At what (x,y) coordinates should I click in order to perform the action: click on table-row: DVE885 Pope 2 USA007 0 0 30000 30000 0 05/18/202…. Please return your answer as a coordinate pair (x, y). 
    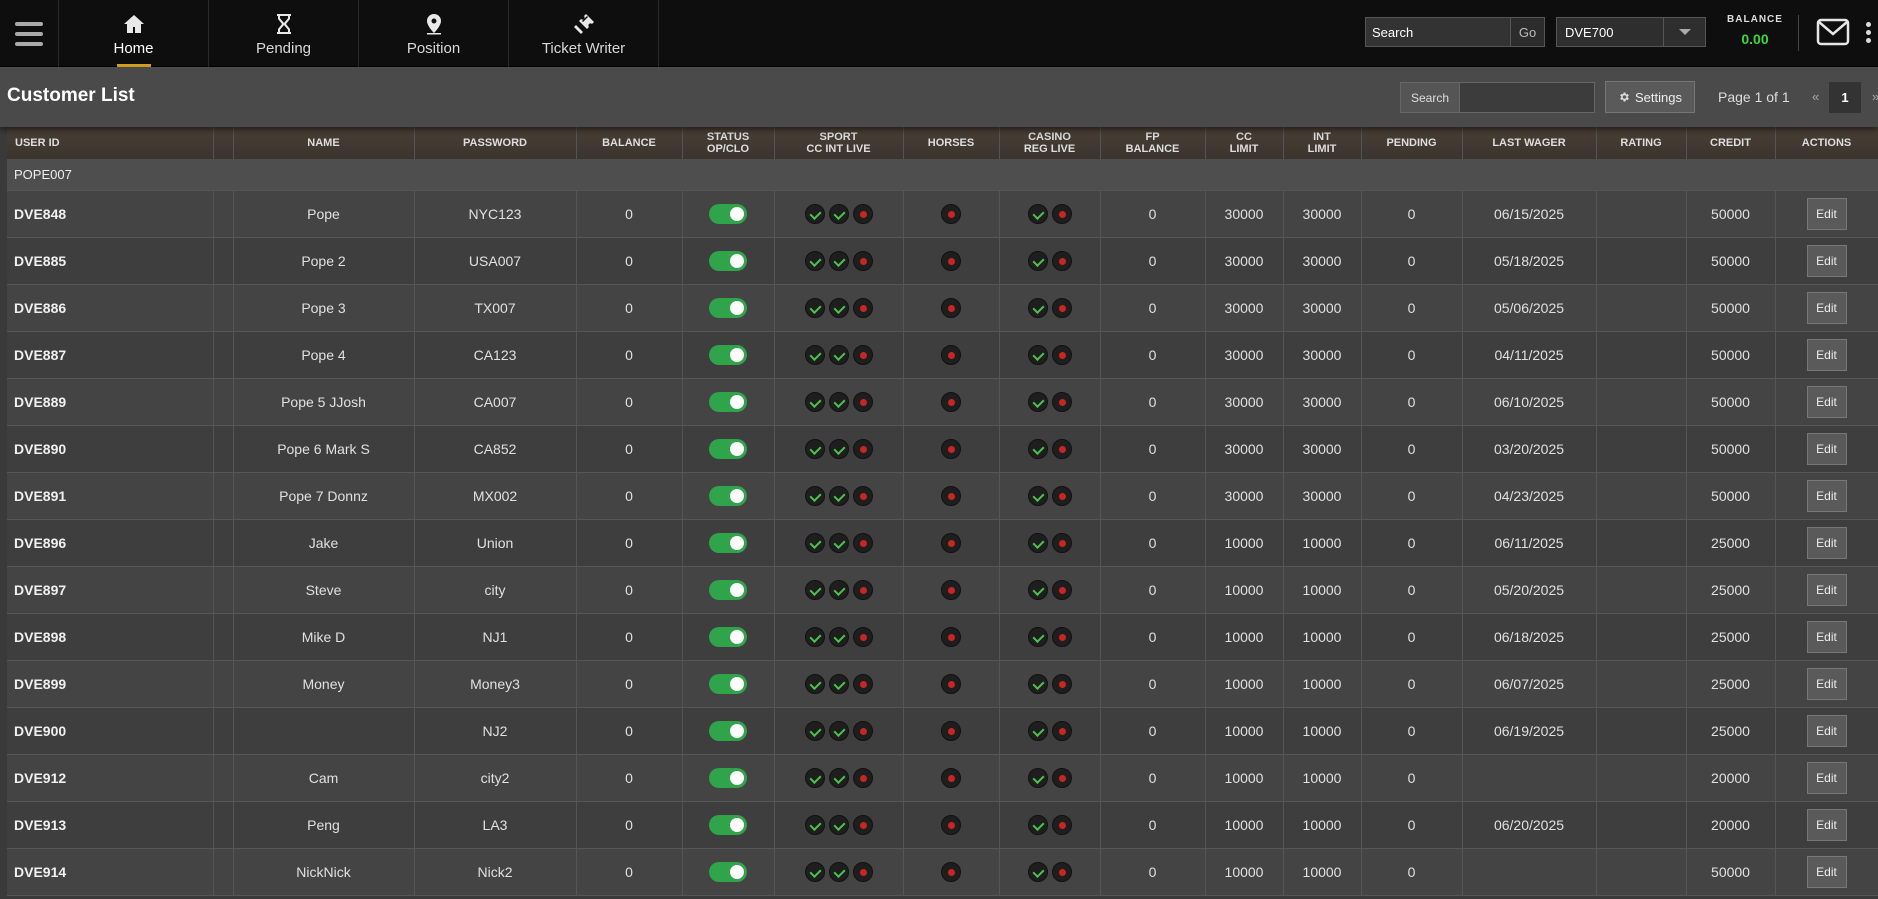
    Looking at the image, I should click on (942, 261).